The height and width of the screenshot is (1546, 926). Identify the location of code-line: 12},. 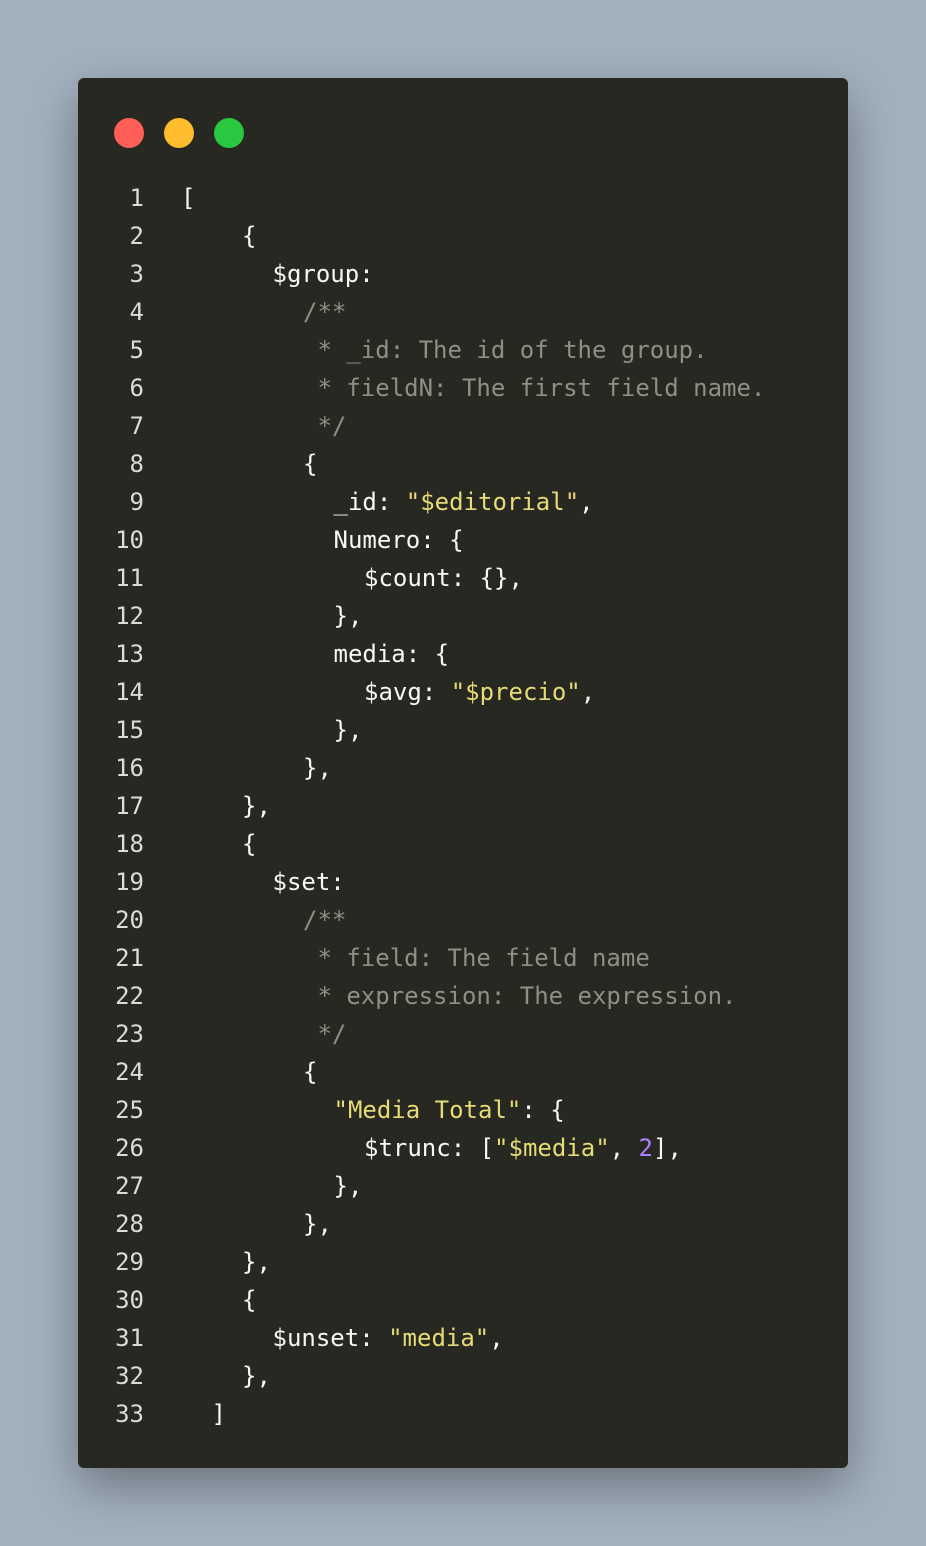
(463, 616).